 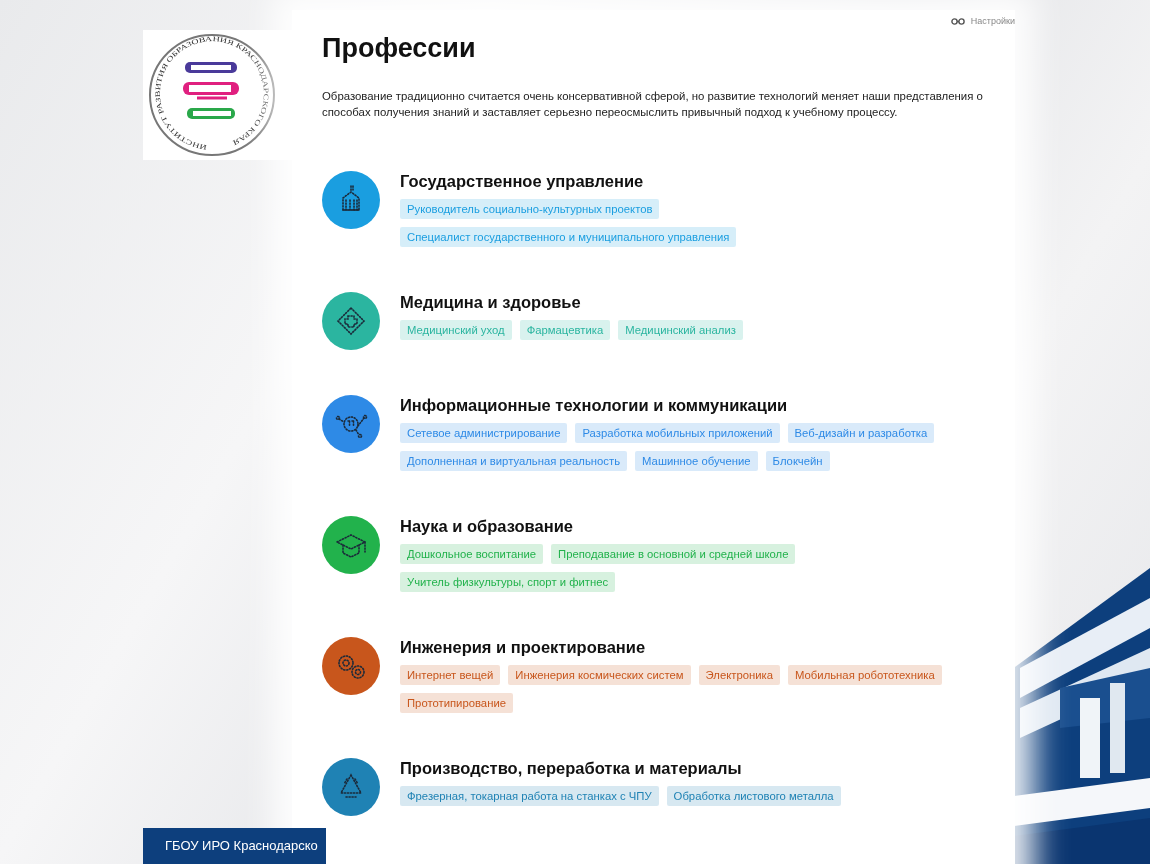 I want to click on profession-tag: Фрезерная, токарная работа на станках с ЧПУ, so click(x=529, y=796).